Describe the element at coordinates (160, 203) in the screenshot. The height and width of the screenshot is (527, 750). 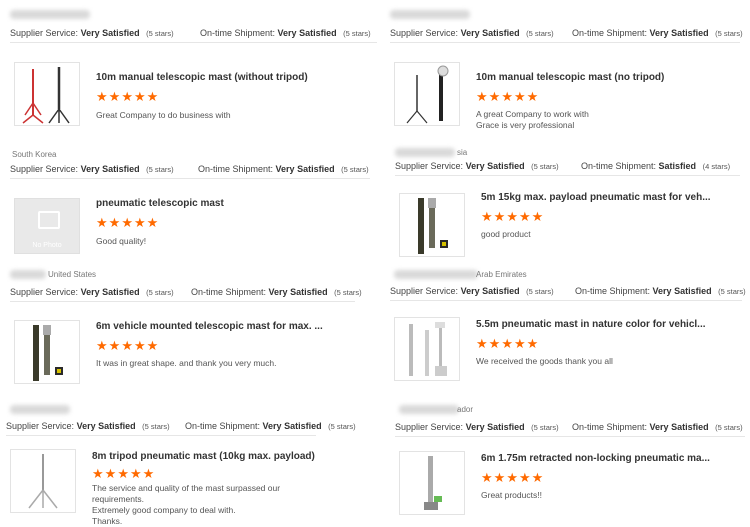
I see `product-title-link: pneumatic telescopic mast` at that location.